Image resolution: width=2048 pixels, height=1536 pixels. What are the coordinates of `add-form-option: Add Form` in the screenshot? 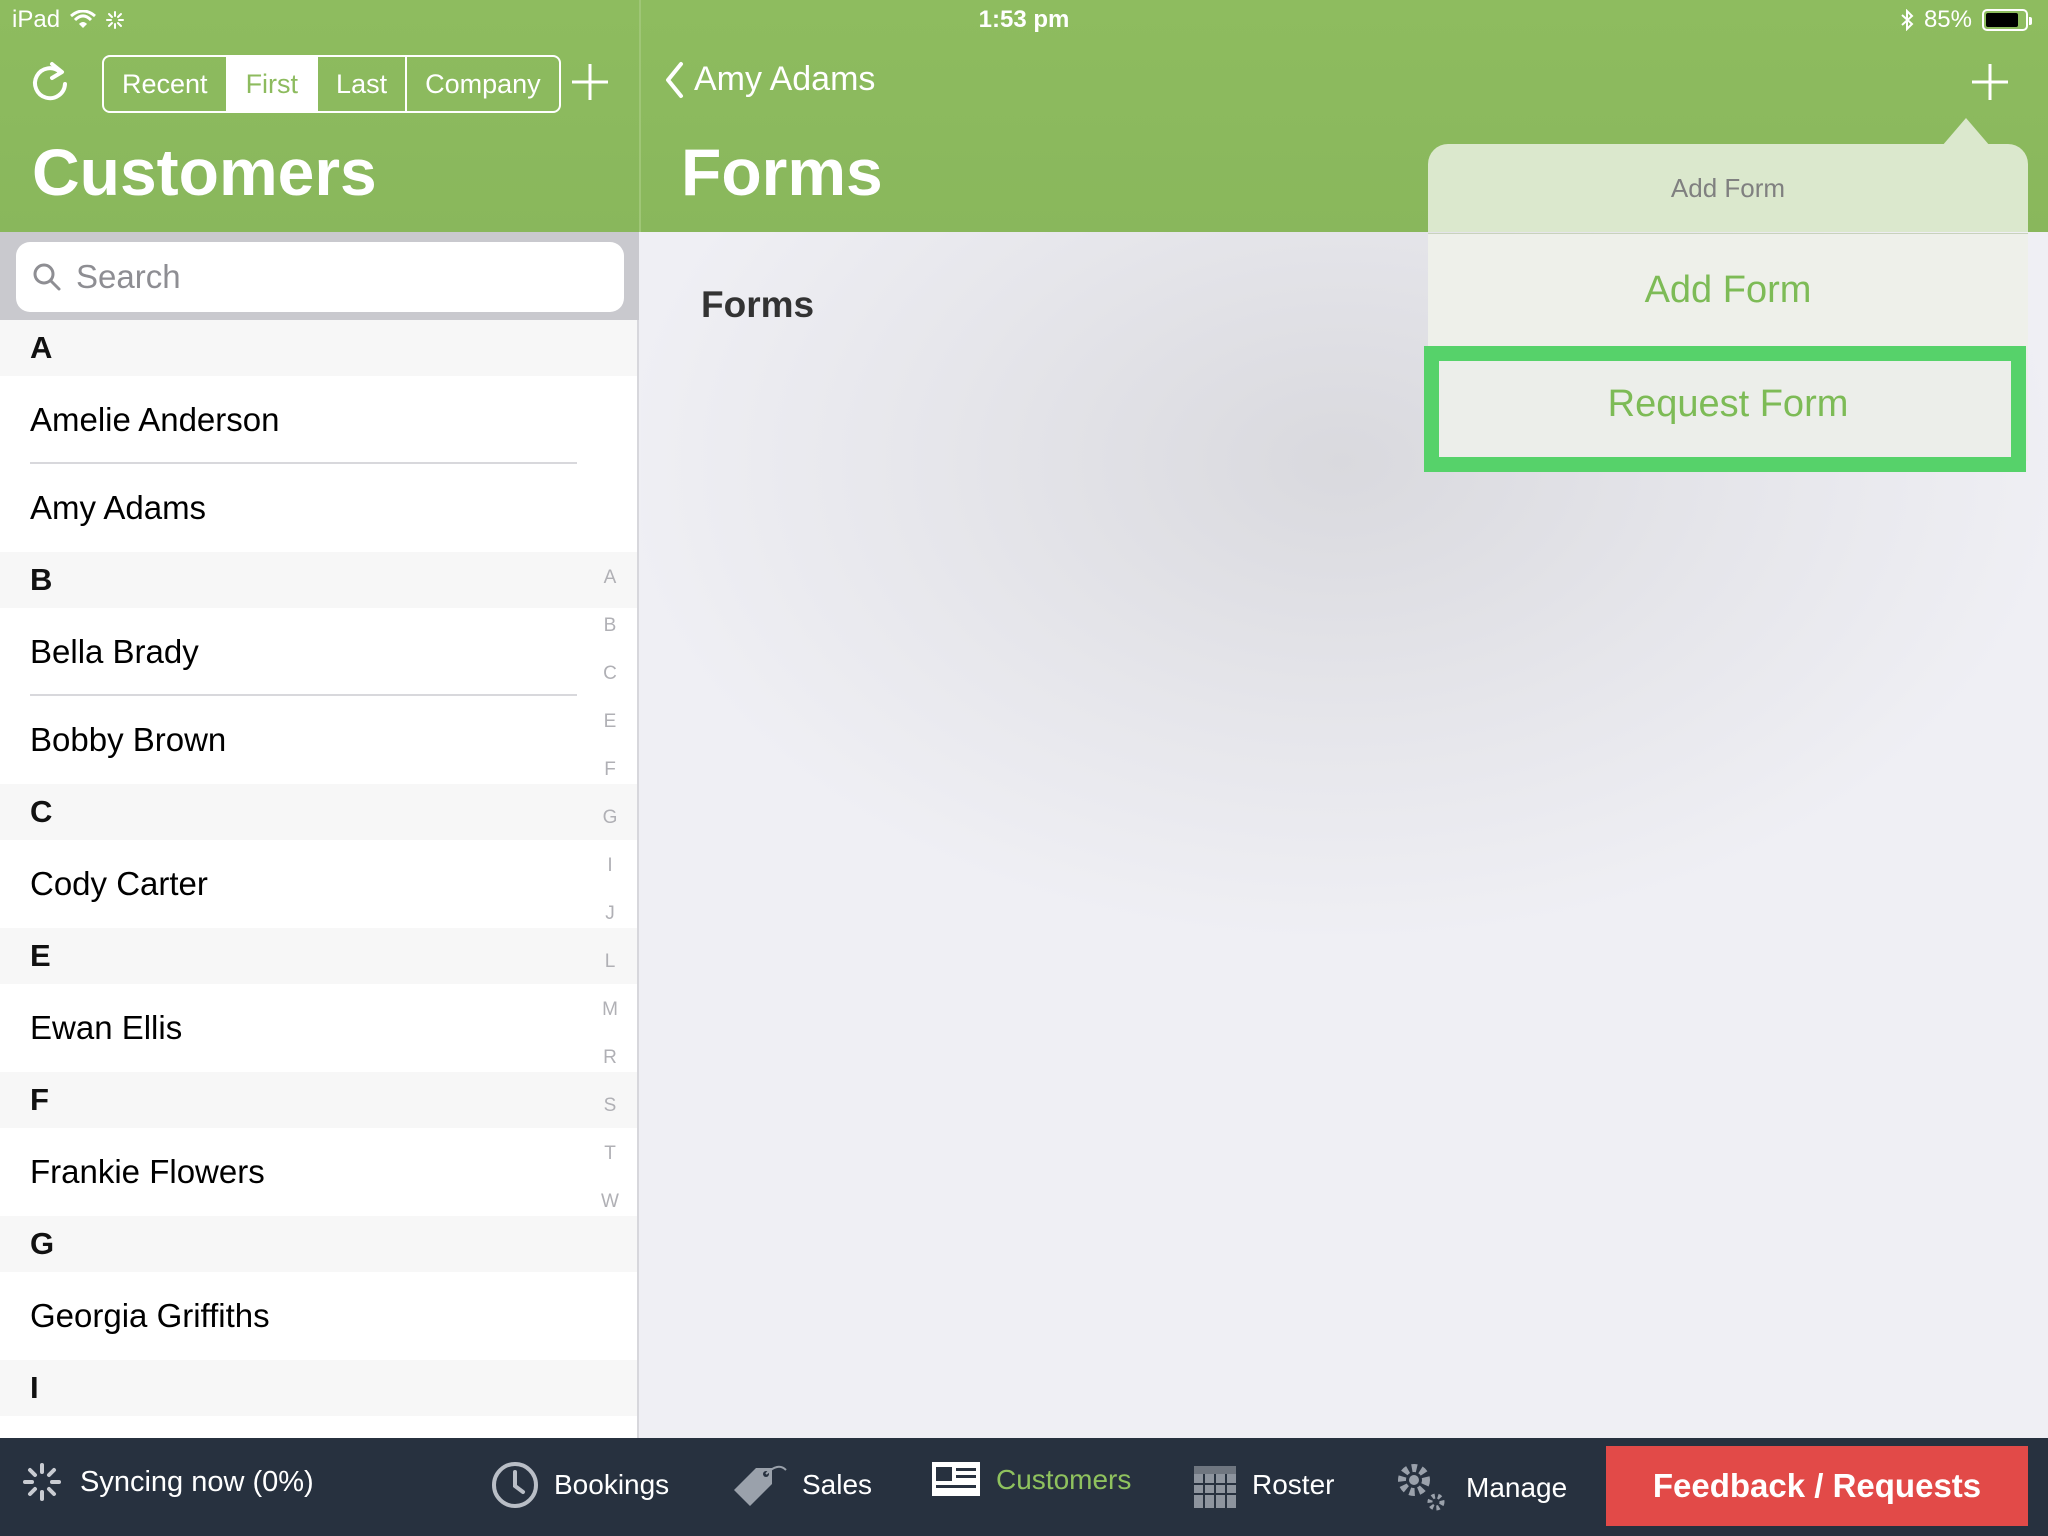 It's located at (1728, 290).